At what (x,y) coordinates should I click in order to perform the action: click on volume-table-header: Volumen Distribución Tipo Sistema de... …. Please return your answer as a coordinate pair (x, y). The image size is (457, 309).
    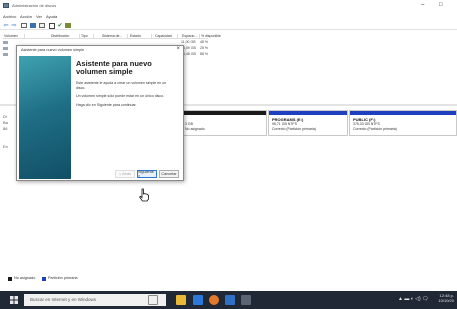
    Looking at the image, I should click on (112, 36).